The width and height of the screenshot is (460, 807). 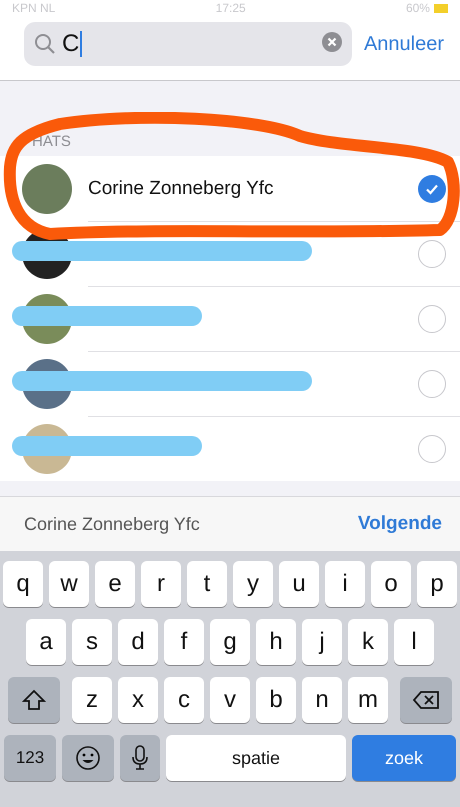 What do you see at coordinates (46, 642) in the screenshot?
I see `key: a` at bounding box center [46, 642].